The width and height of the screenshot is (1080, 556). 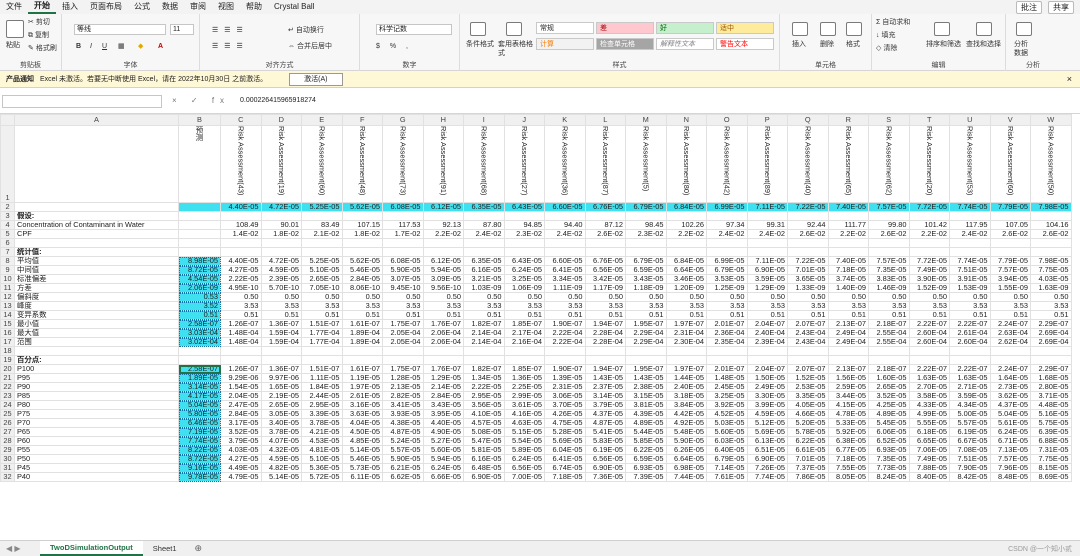 I want to click on data-cell: 4.40E-05, so click(x=443, y=423).